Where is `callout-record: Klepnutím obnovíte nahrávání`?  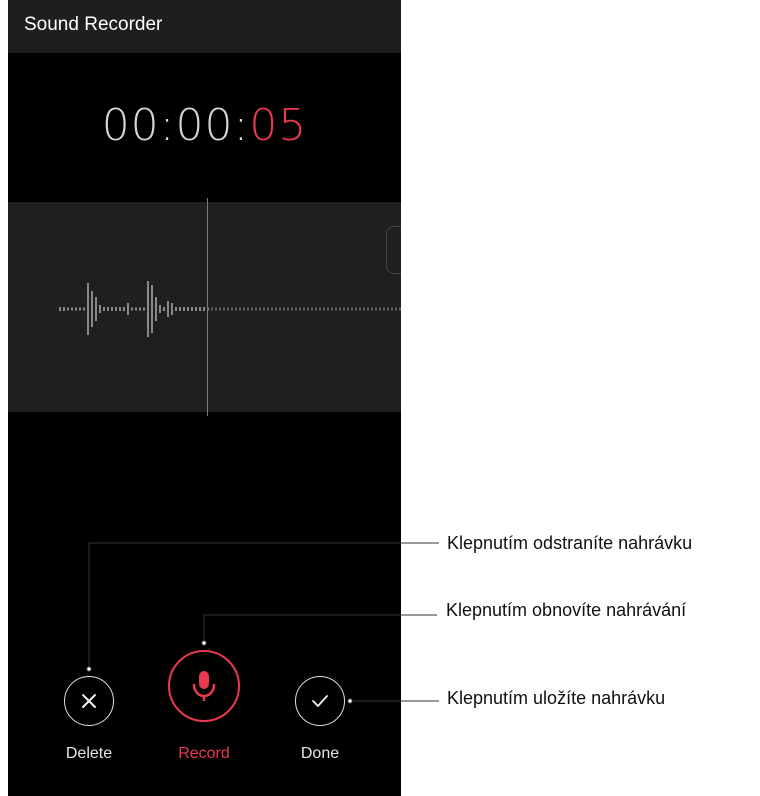
callout-record: Klepnutím obnovíte nahrávání is located at coordinates (566, 610).